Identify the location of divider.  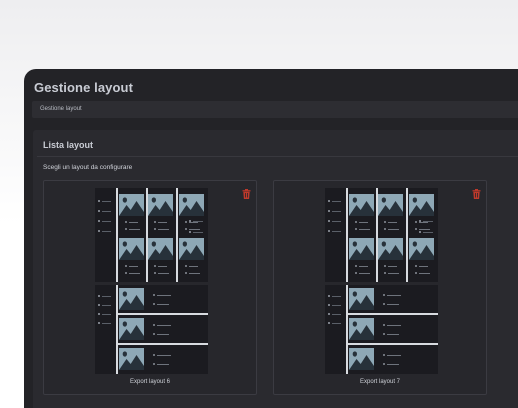
(277, 156).